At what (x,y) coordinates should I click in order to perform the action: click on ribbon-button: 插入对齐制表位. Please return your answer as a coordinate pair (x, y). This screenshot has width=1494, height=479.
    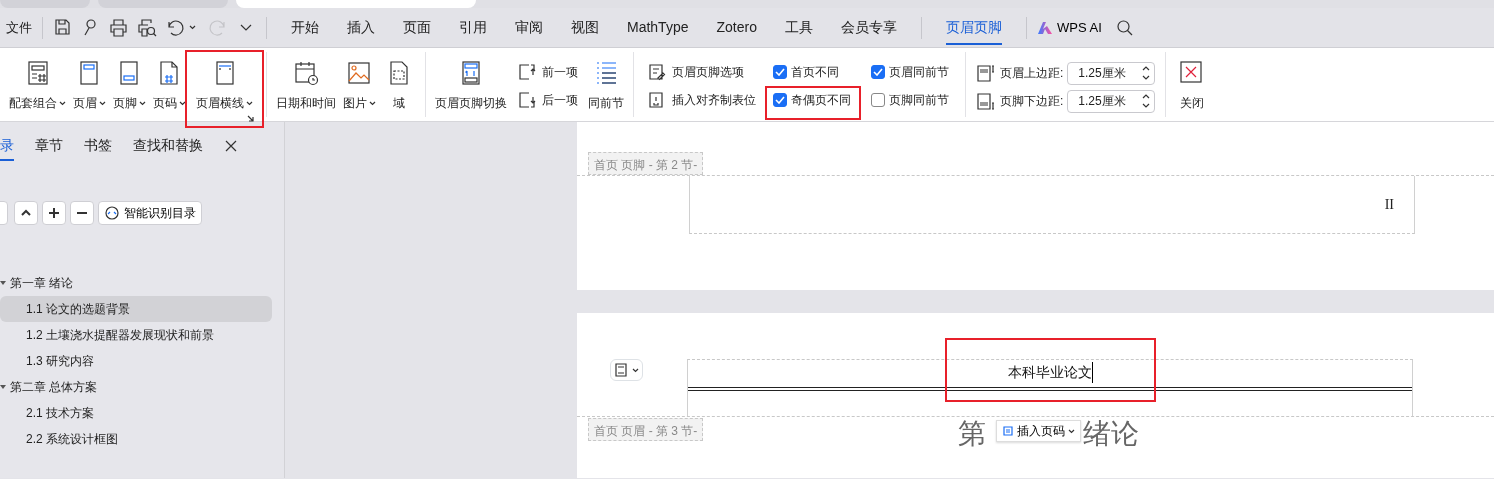
    Looking at the image, I should click on (701, 100).